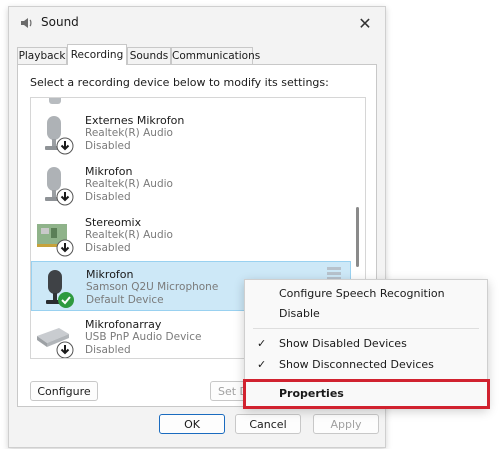  What do you see at coordinates (143, 337) in the screenshot?
I see `device-driver: USB PnP Audio Device` at bounding box center [143, 337].